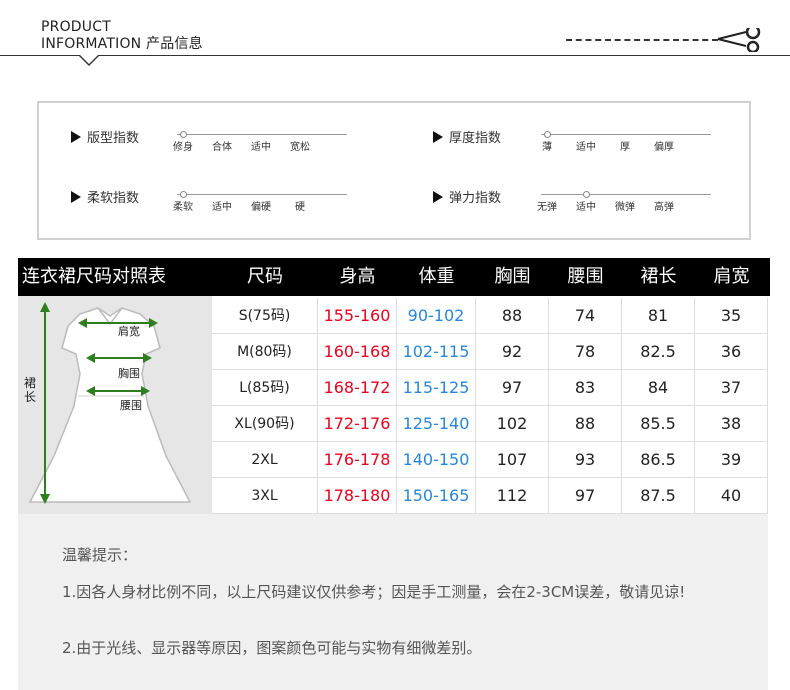 This screenshot has width=790, height=690. What do you see at coordinates (490, 316) in the screenshot?
I see `table-row: S(75码) 155-160 90-102 88 74 81 35` at bounding box center [490, 316].